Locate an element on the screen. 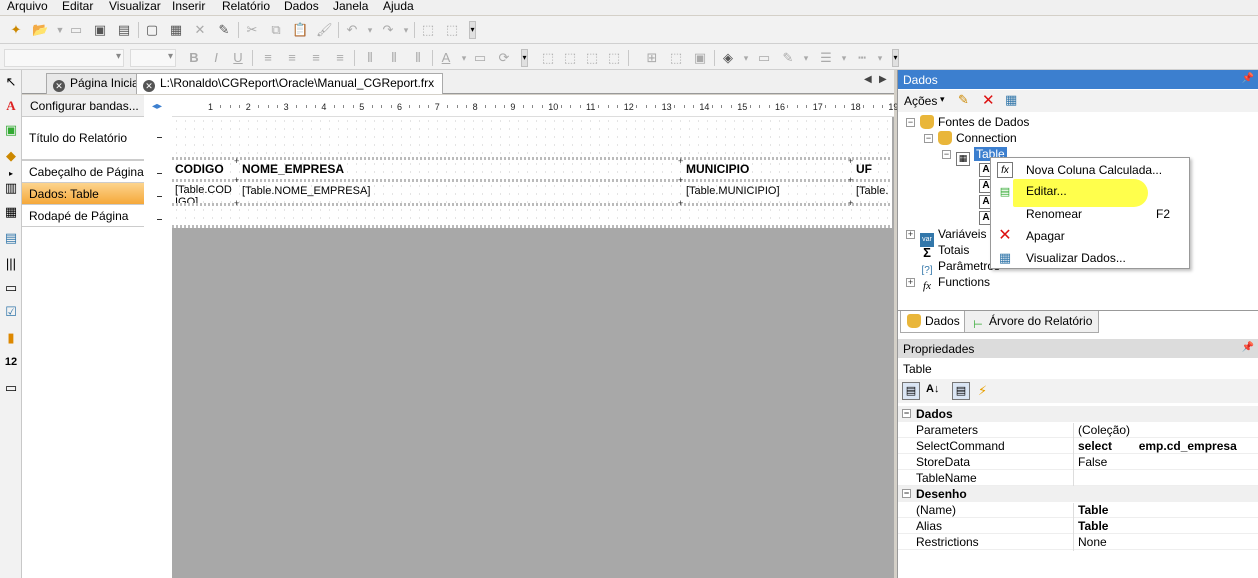 Image resolution: width=1258 pixels, height=578 pixels. subreport-object-icon: ▥ is located at coordinates (11, 188).